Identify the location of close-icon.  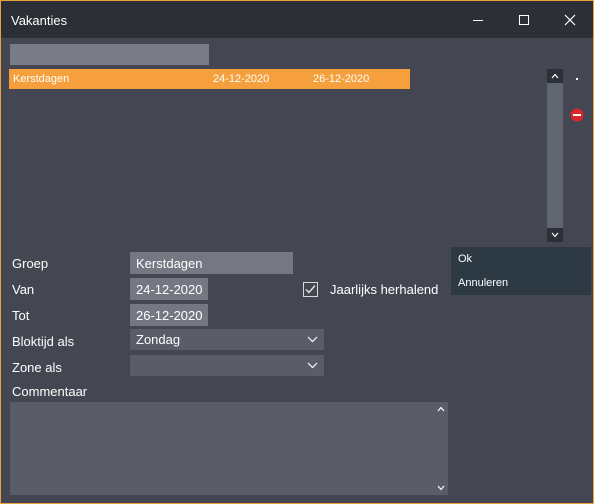
(570, 19).